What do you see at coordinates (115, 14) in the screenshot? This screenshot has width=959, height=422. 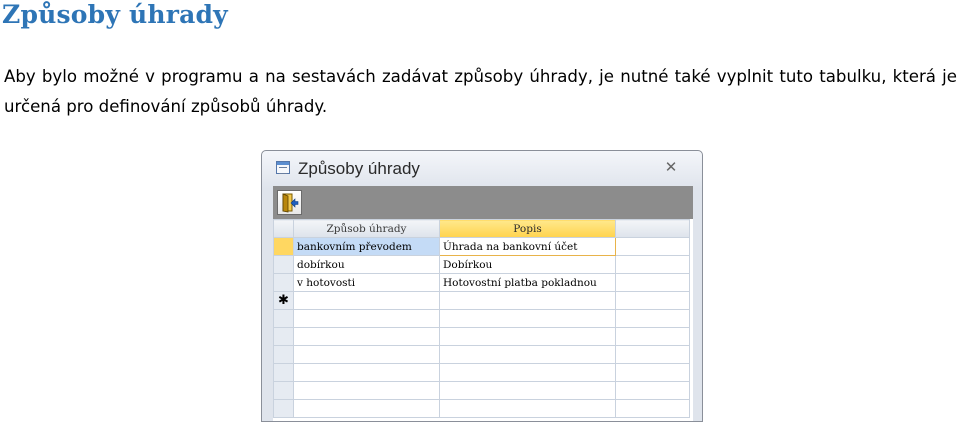 I see `page-heading: Způsoby úhrady` at bounding box center [115, 14].